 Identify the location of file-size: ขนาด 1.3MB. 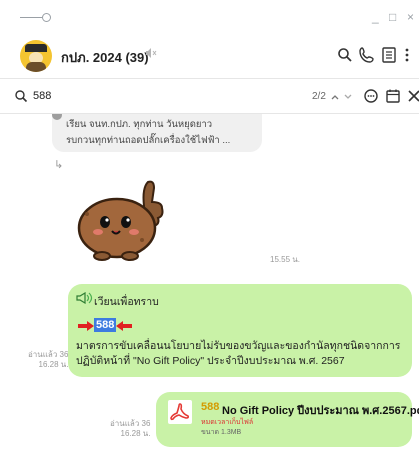
(221, 432).